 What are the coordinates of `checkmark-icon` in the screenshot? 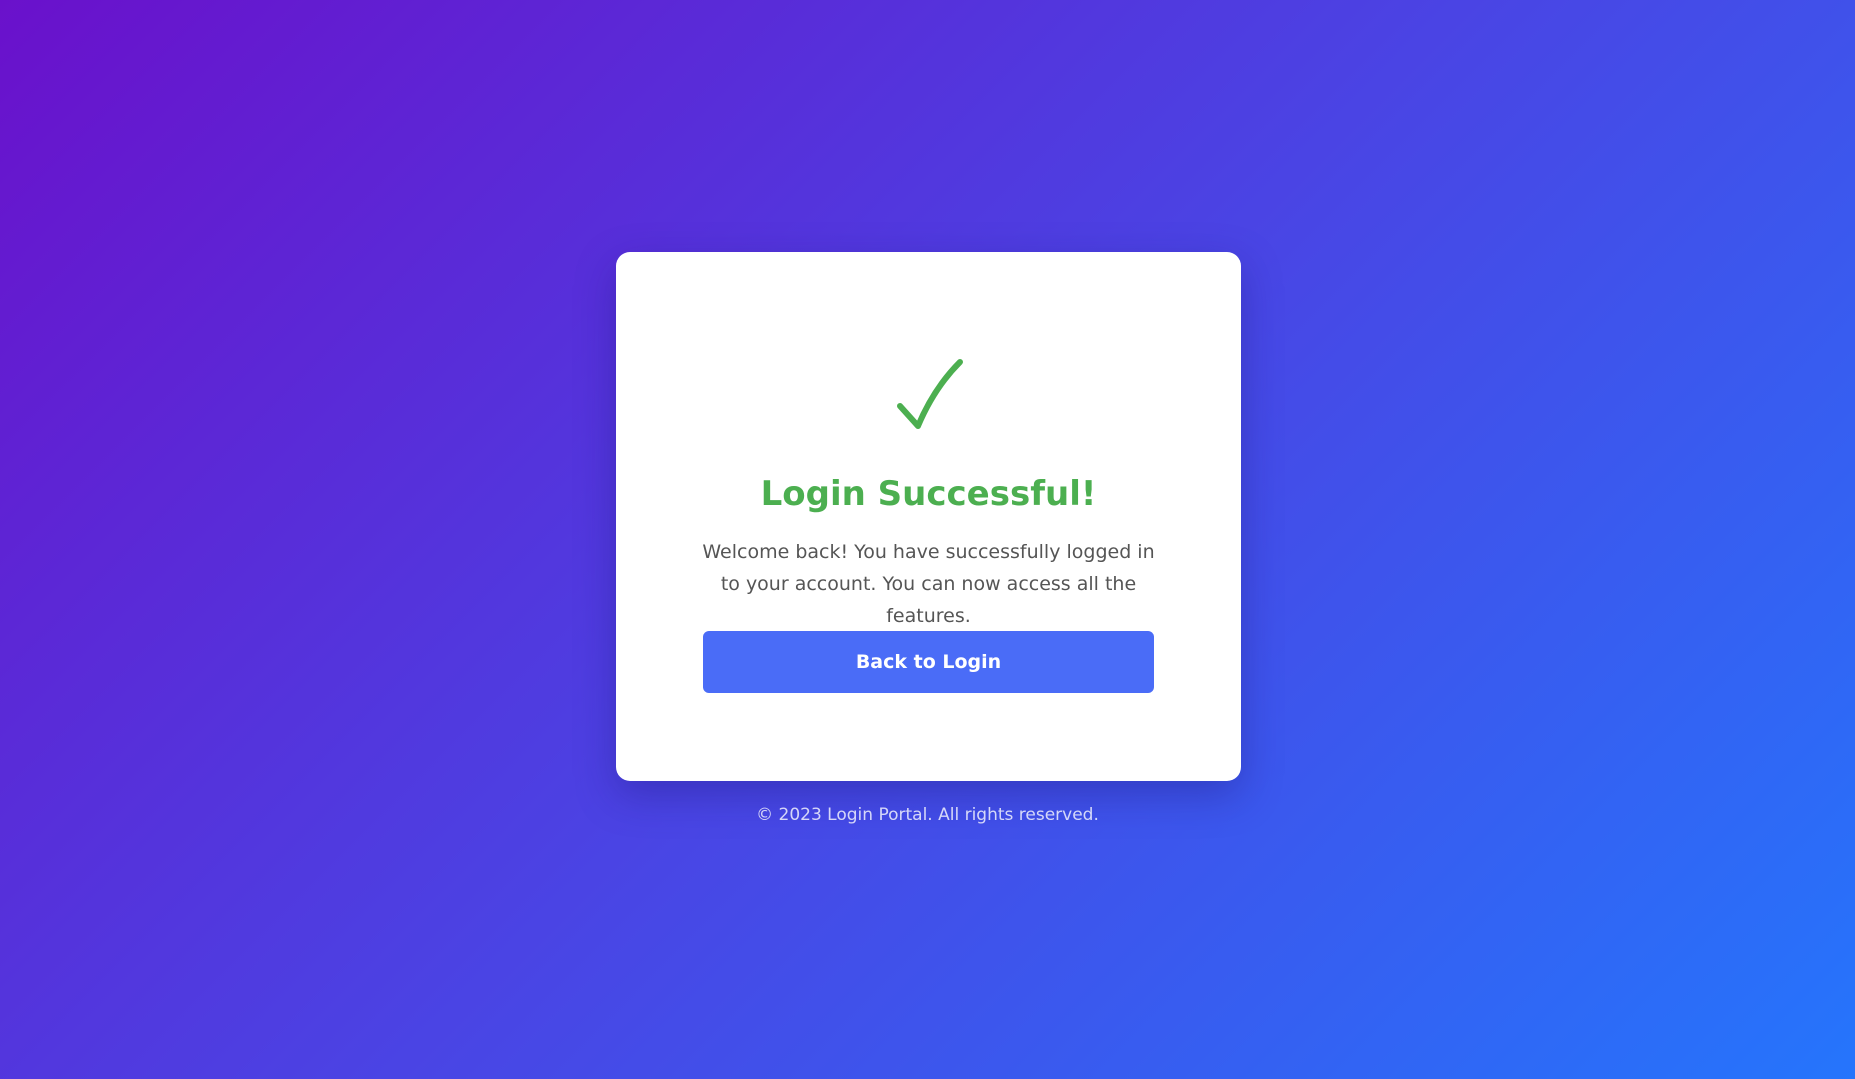 It's located at (928, 398).